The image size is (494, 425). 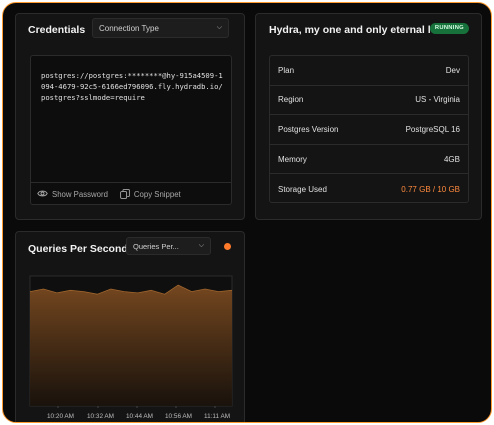 What do you see at coordinates (302, 189) in the screenshot?
I see `detail-label: Storage Used` at bounding box center [302, 189].